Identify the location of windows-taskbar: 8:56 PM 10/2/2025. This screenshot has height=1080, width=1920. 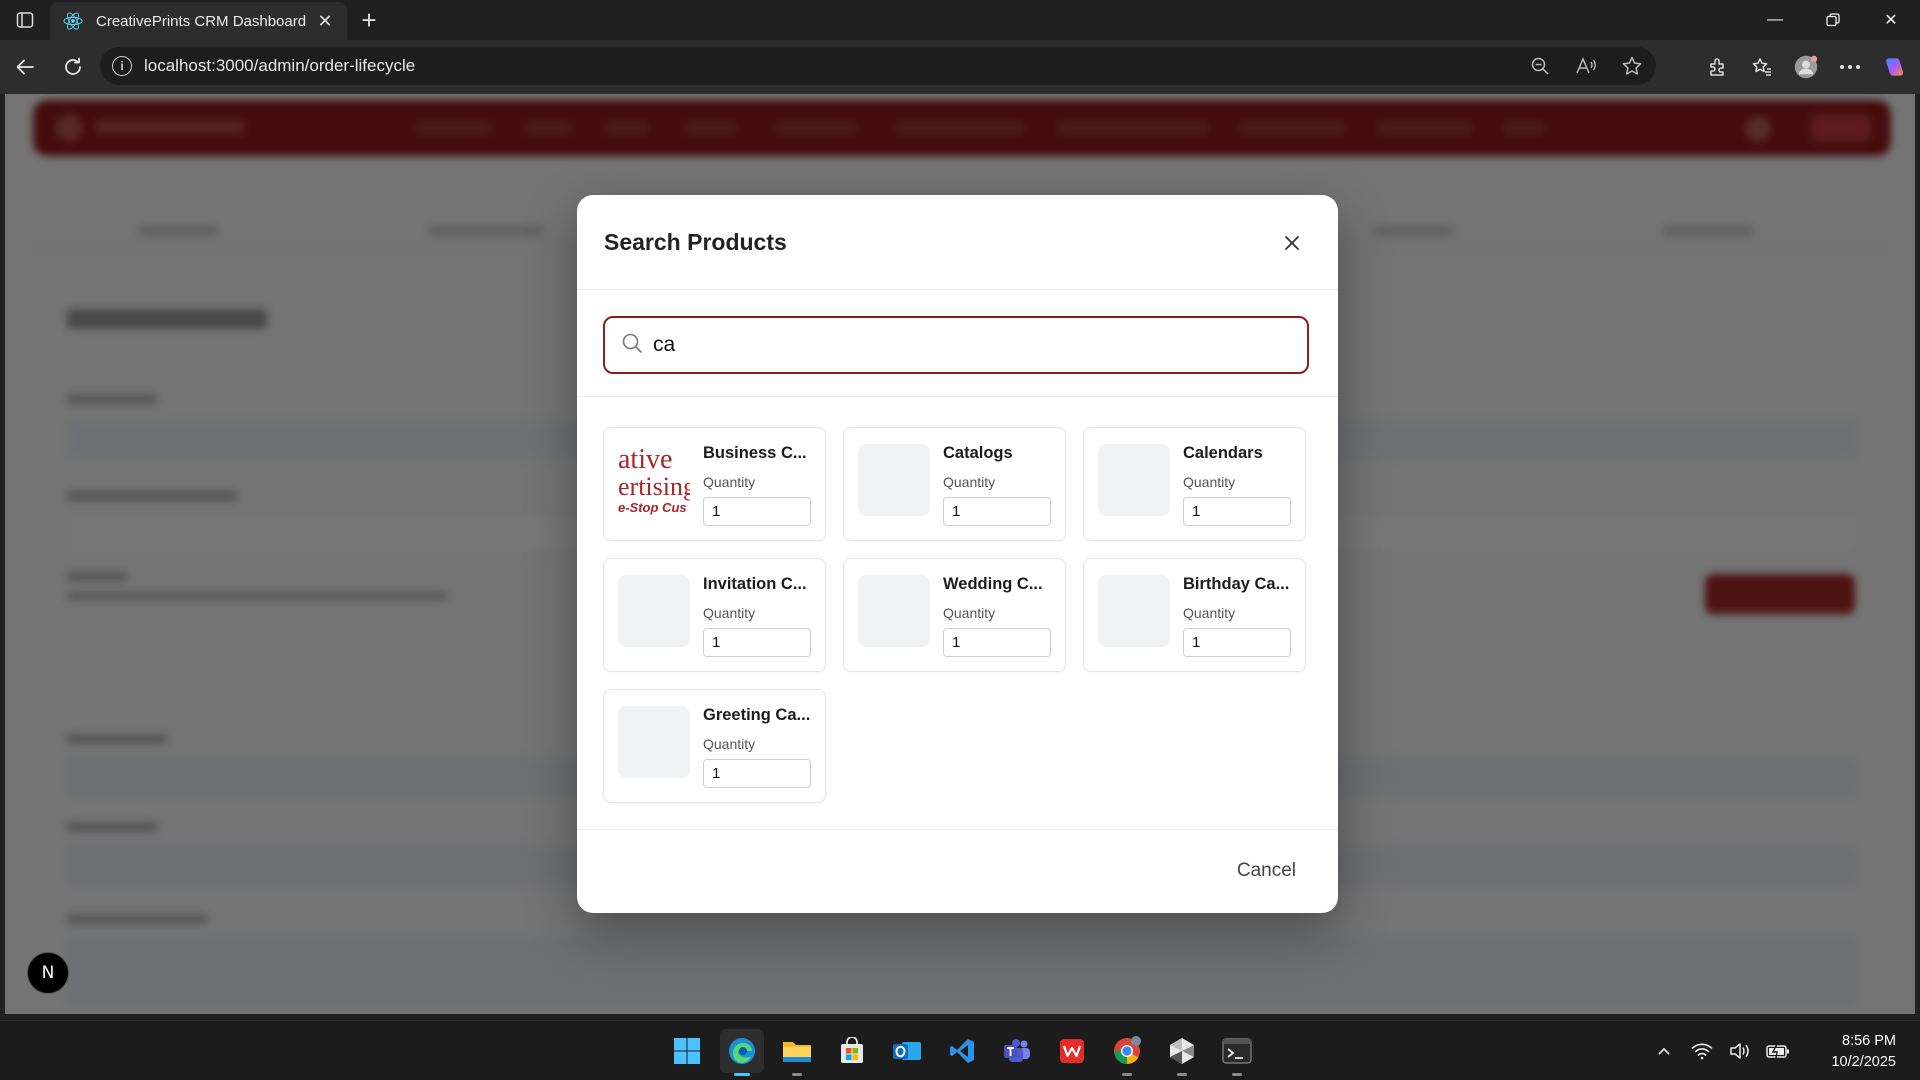
(960, 1050).